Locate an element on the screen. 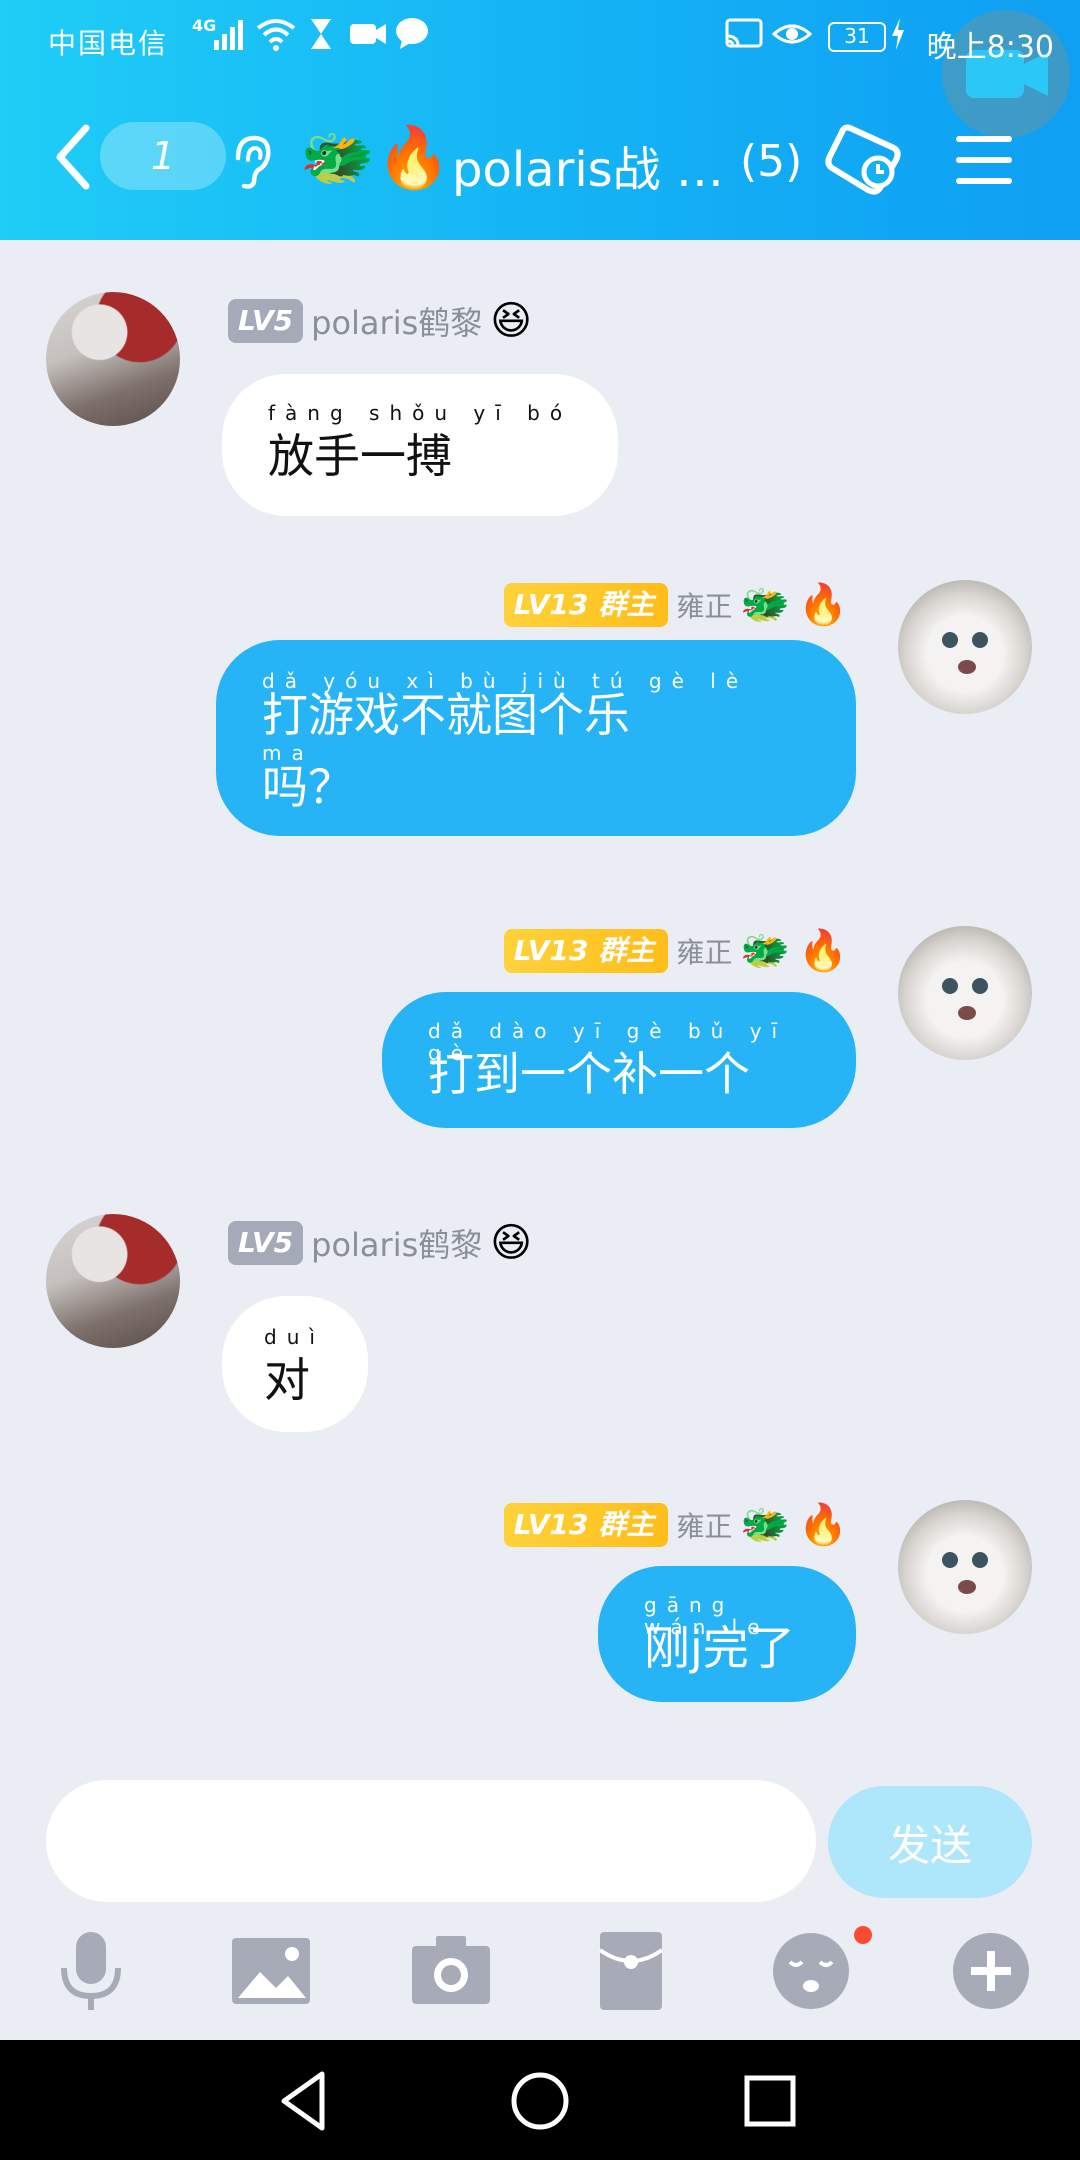  red-packet-icon is located at coordinates (631, 1971).